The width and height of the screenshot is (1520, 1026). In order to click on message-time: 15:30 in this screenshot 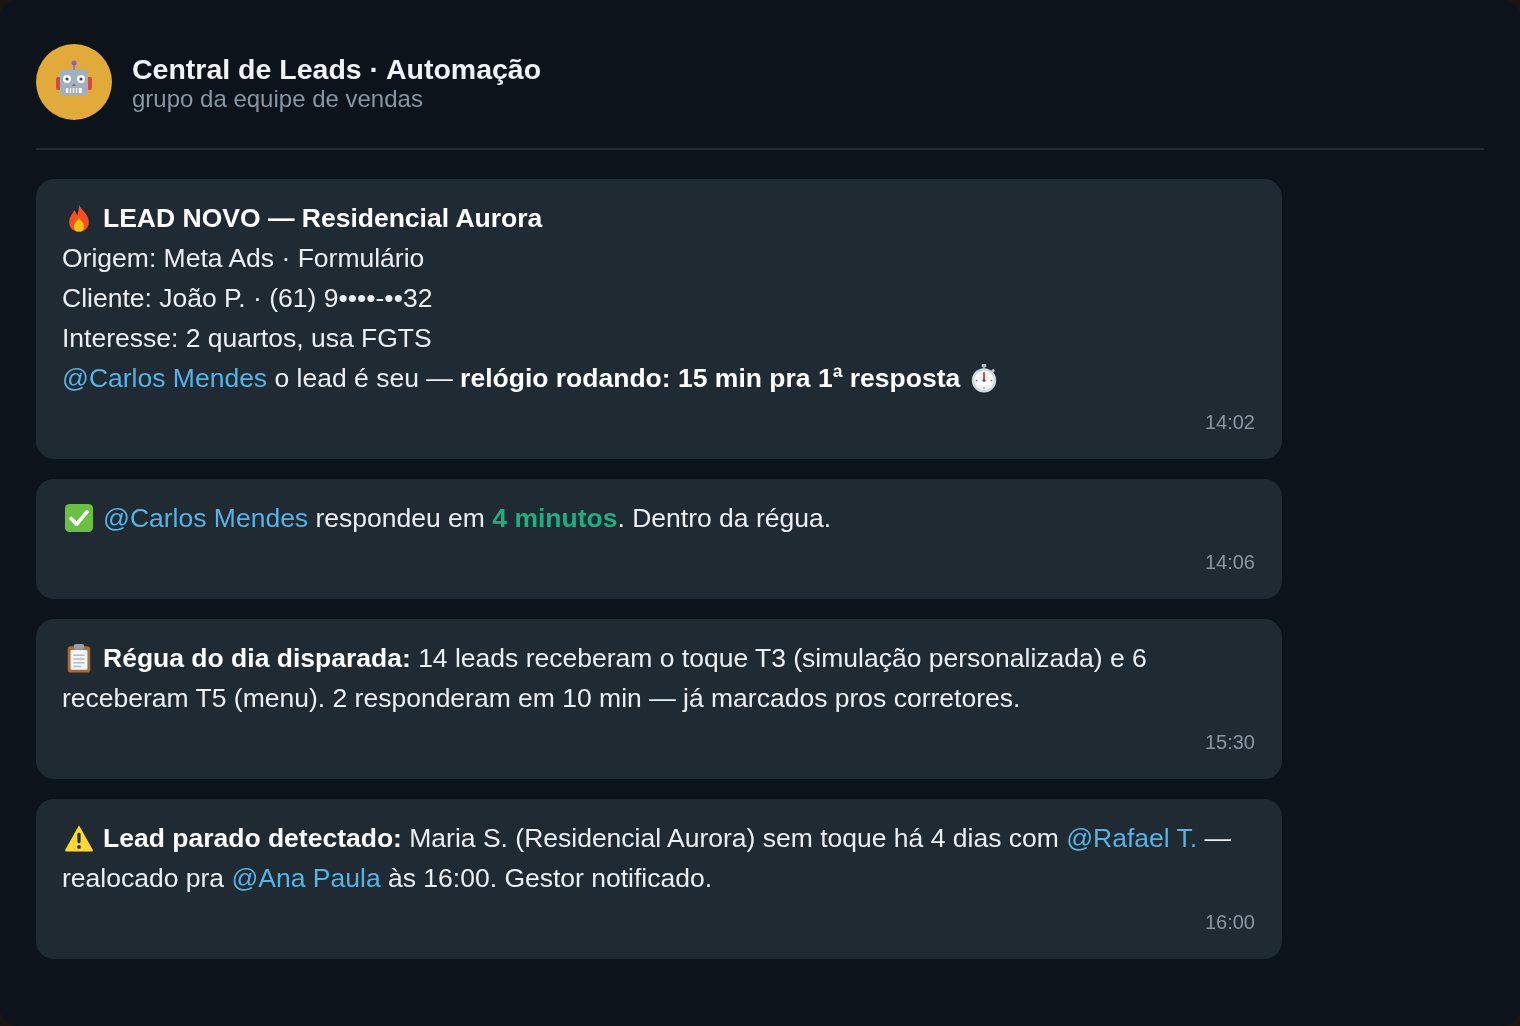, I will do `click(1229, 742)`.